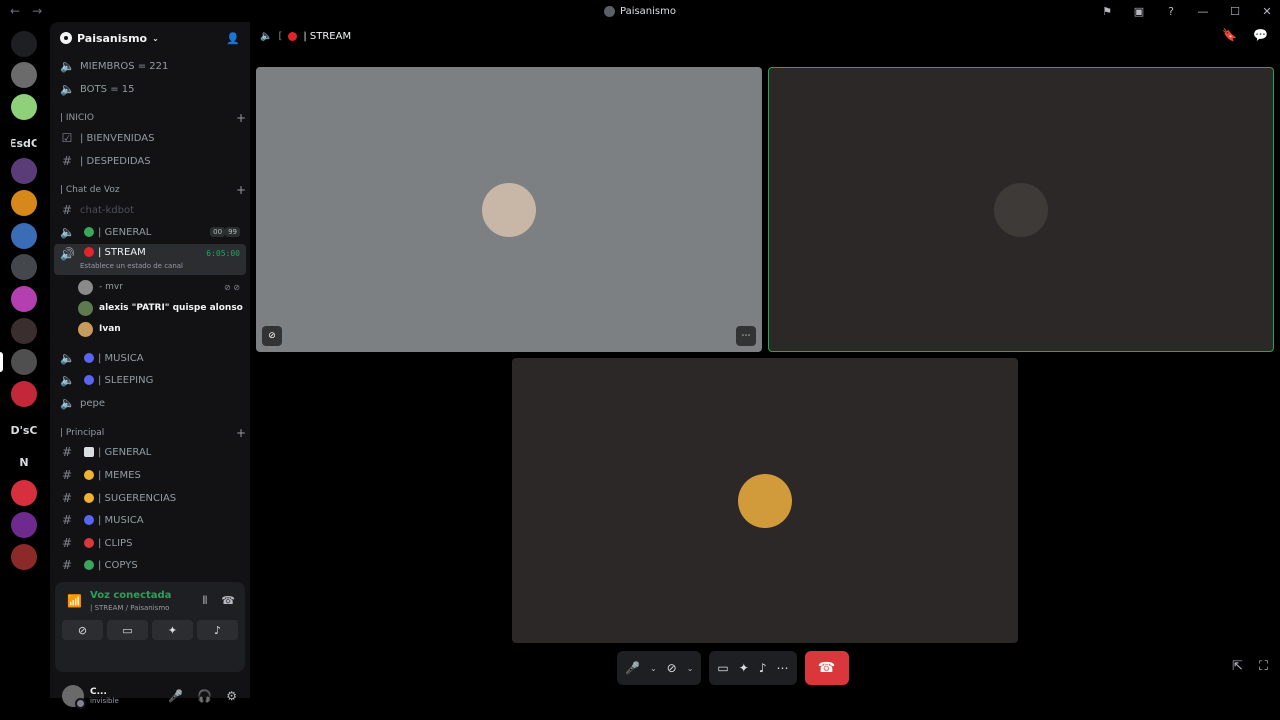  What do you see at coordinates (153, 118) in the screenshot?
I see `category-inicio: | INICIO +` at bounding box center [153, 118].